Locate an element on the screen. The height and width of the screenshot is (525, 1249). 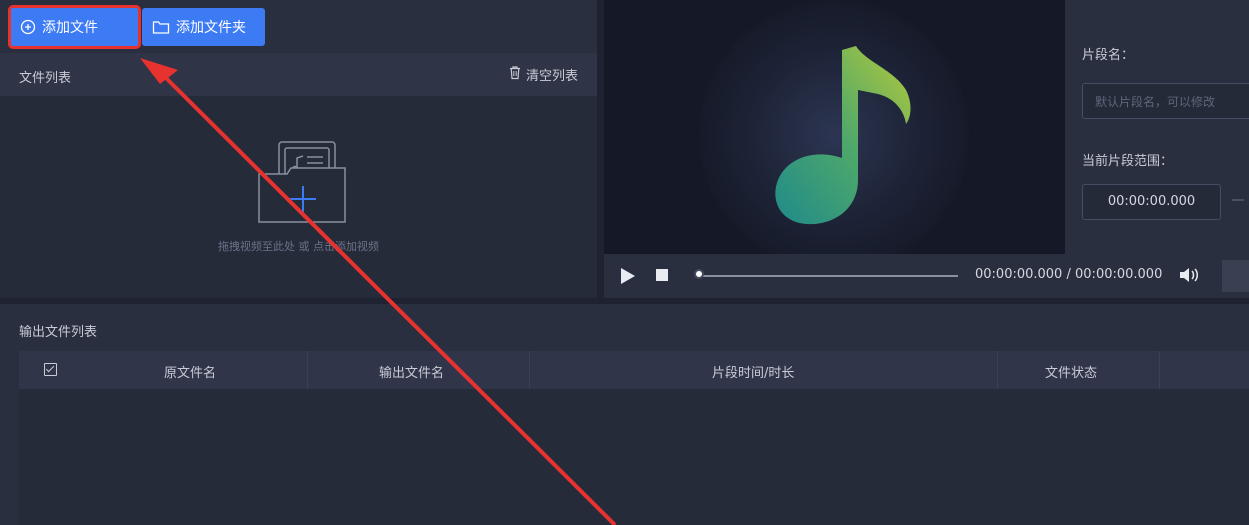
music-note-icon is located at coordinates (843, 135).